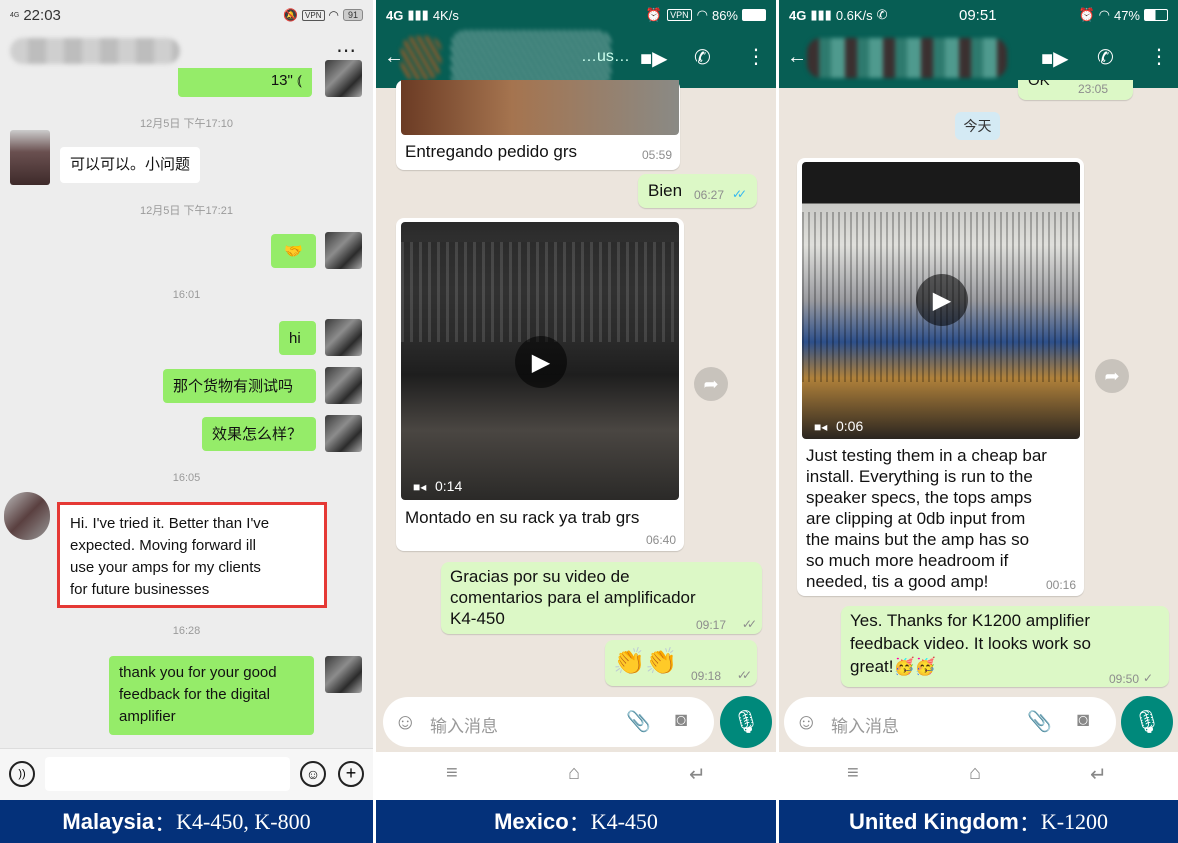  Describe the element at coordinates (22, 774) in the screenshot. I see `voice-input-button: ))` at that location.